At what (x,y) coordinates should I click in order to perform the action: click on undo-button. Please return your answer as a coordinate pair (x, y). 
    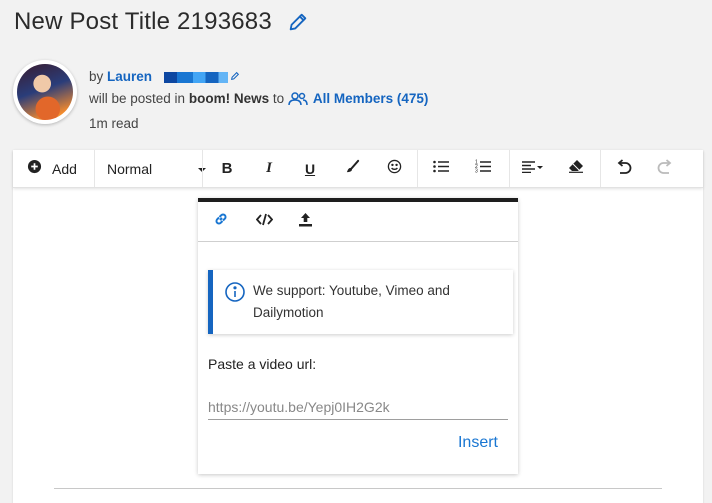
    Looking at the image, I should click on (624, 168).